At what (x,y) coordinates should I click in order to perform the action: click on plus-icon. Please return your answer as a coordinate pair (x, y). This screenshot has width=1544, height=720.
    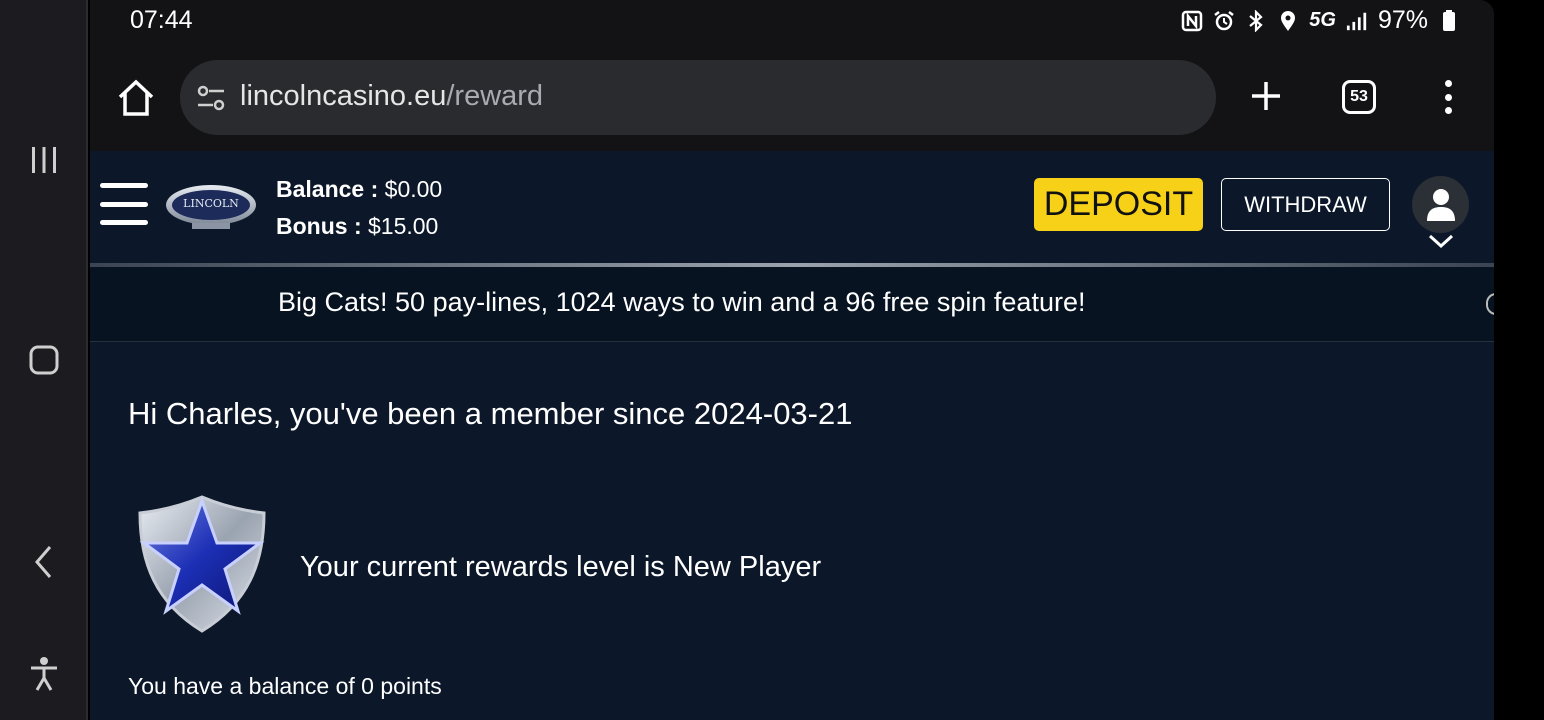
    Looking at the image, I should click on (1266, 96).